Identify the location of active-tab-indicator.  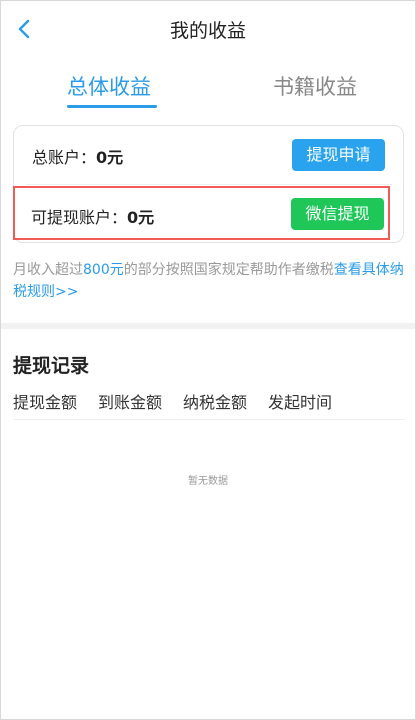
(112, 106).